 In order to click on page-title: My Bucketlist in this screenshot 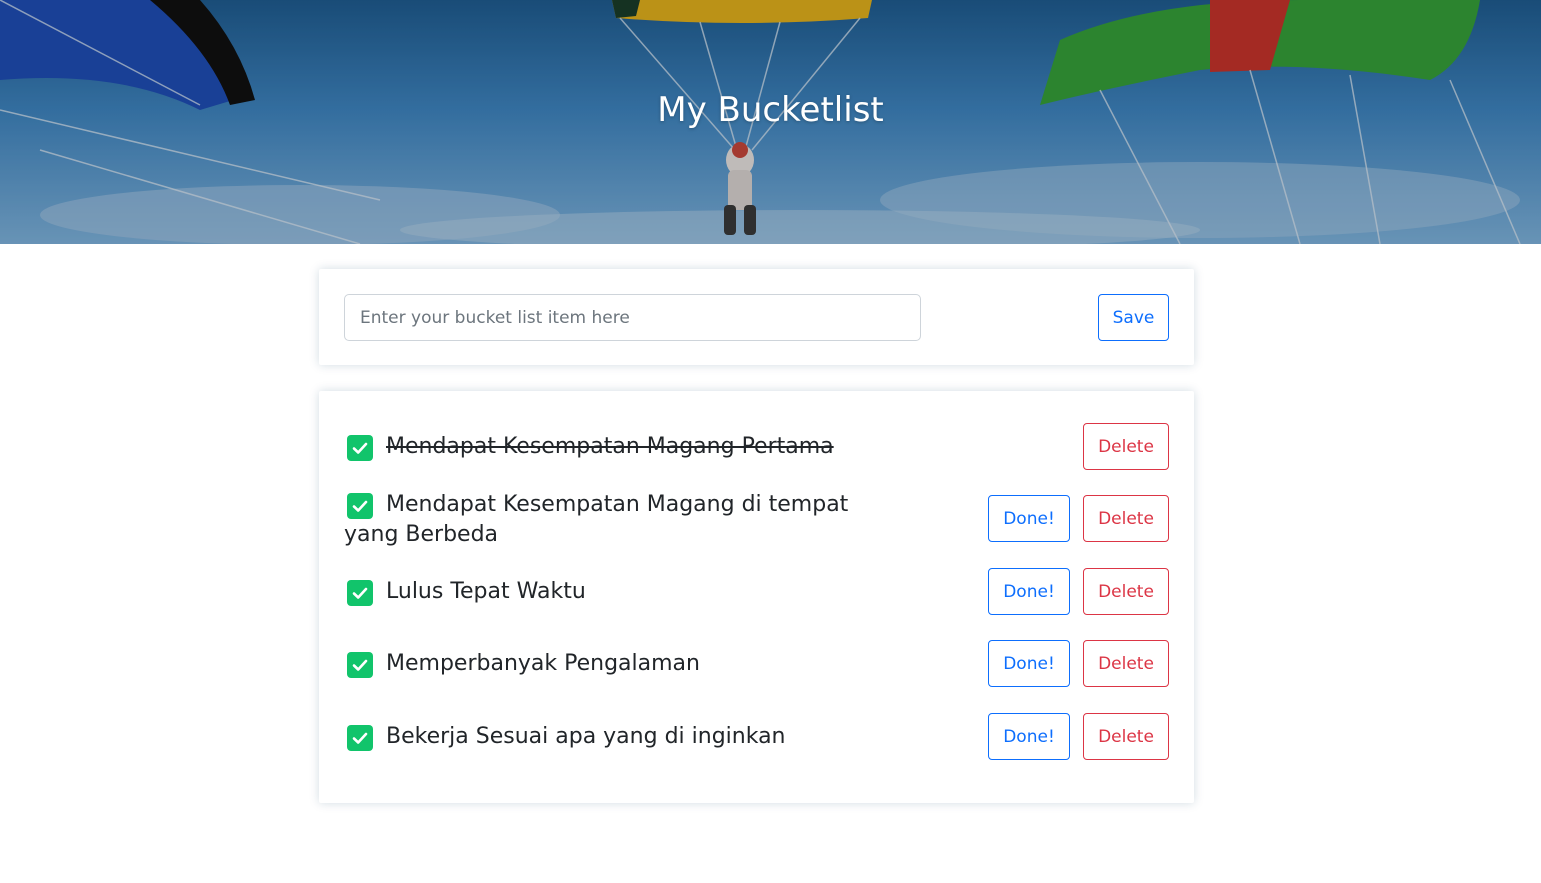, I will do `click(770, 110)`.